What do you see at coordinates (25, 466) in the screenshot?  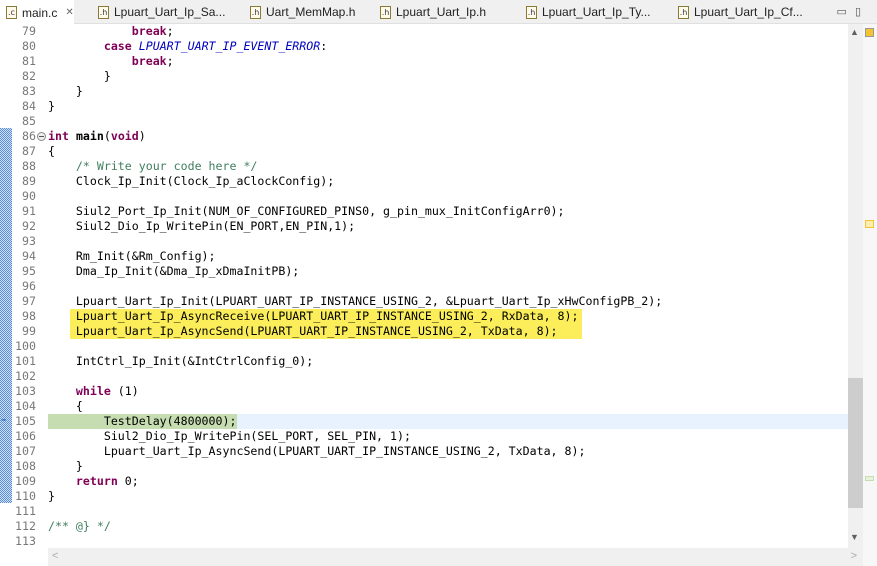 I see `line-number: 108` at bounding box center [25, 466].